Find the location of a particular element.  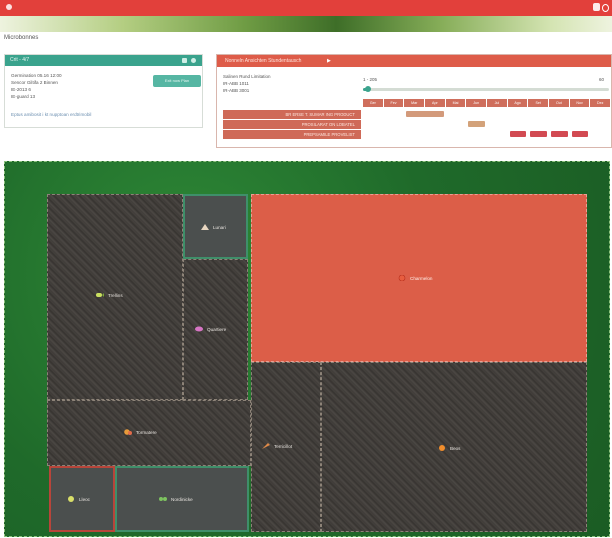

plot-beos: Beos is located at coordinates (454, 447).